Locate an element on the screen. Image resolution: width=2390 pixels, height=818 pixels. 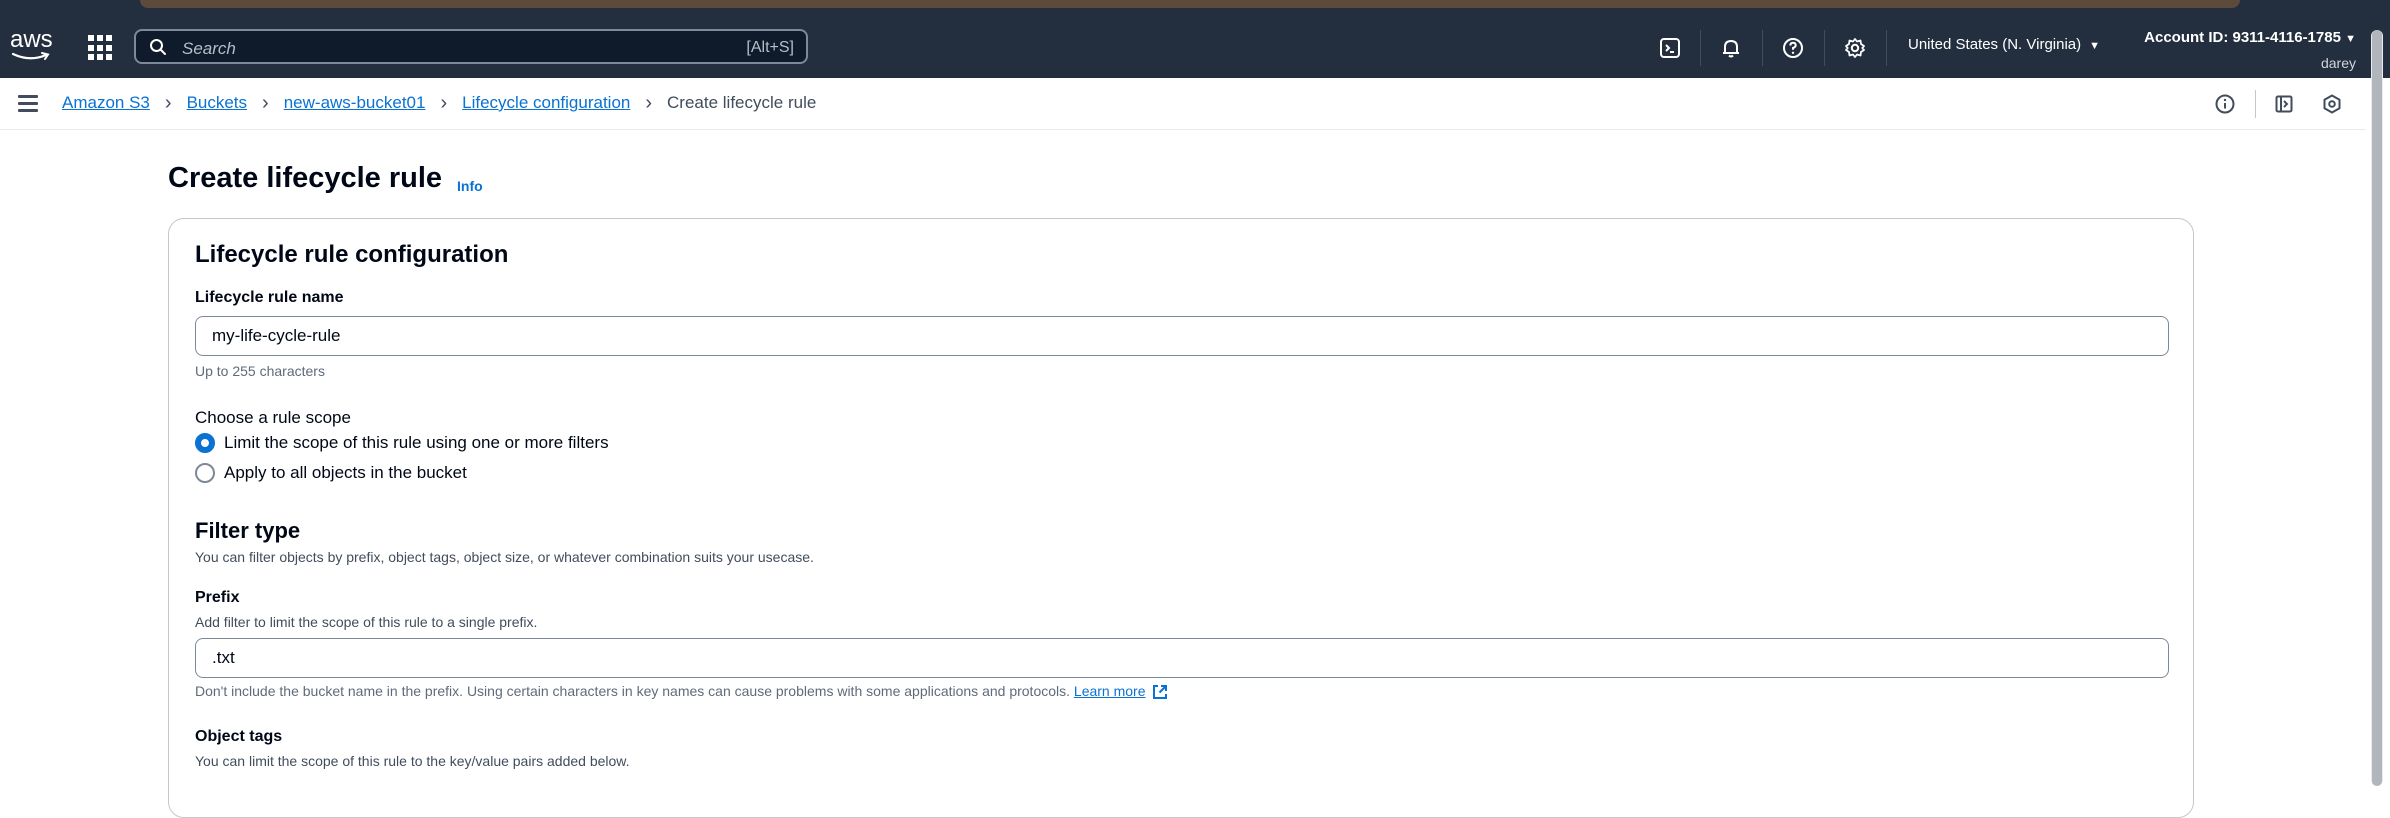
prefix-input: .txt is located at coordinates (1182, 658).